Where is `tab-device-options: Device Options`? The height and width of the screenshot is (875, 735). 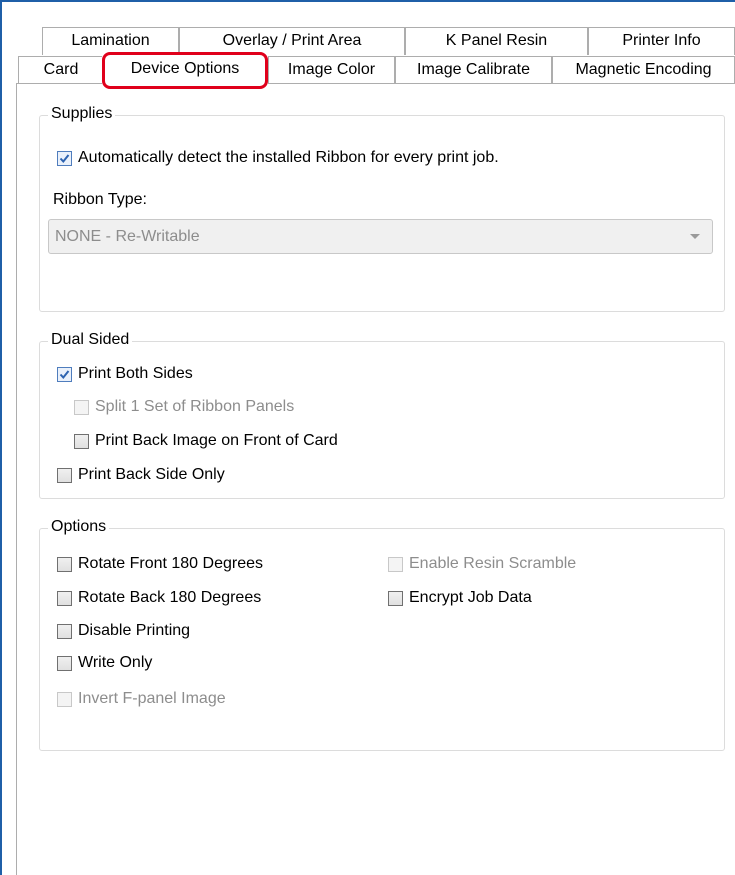 tab-device-options: Device Options is located at coordinates (185, 70).